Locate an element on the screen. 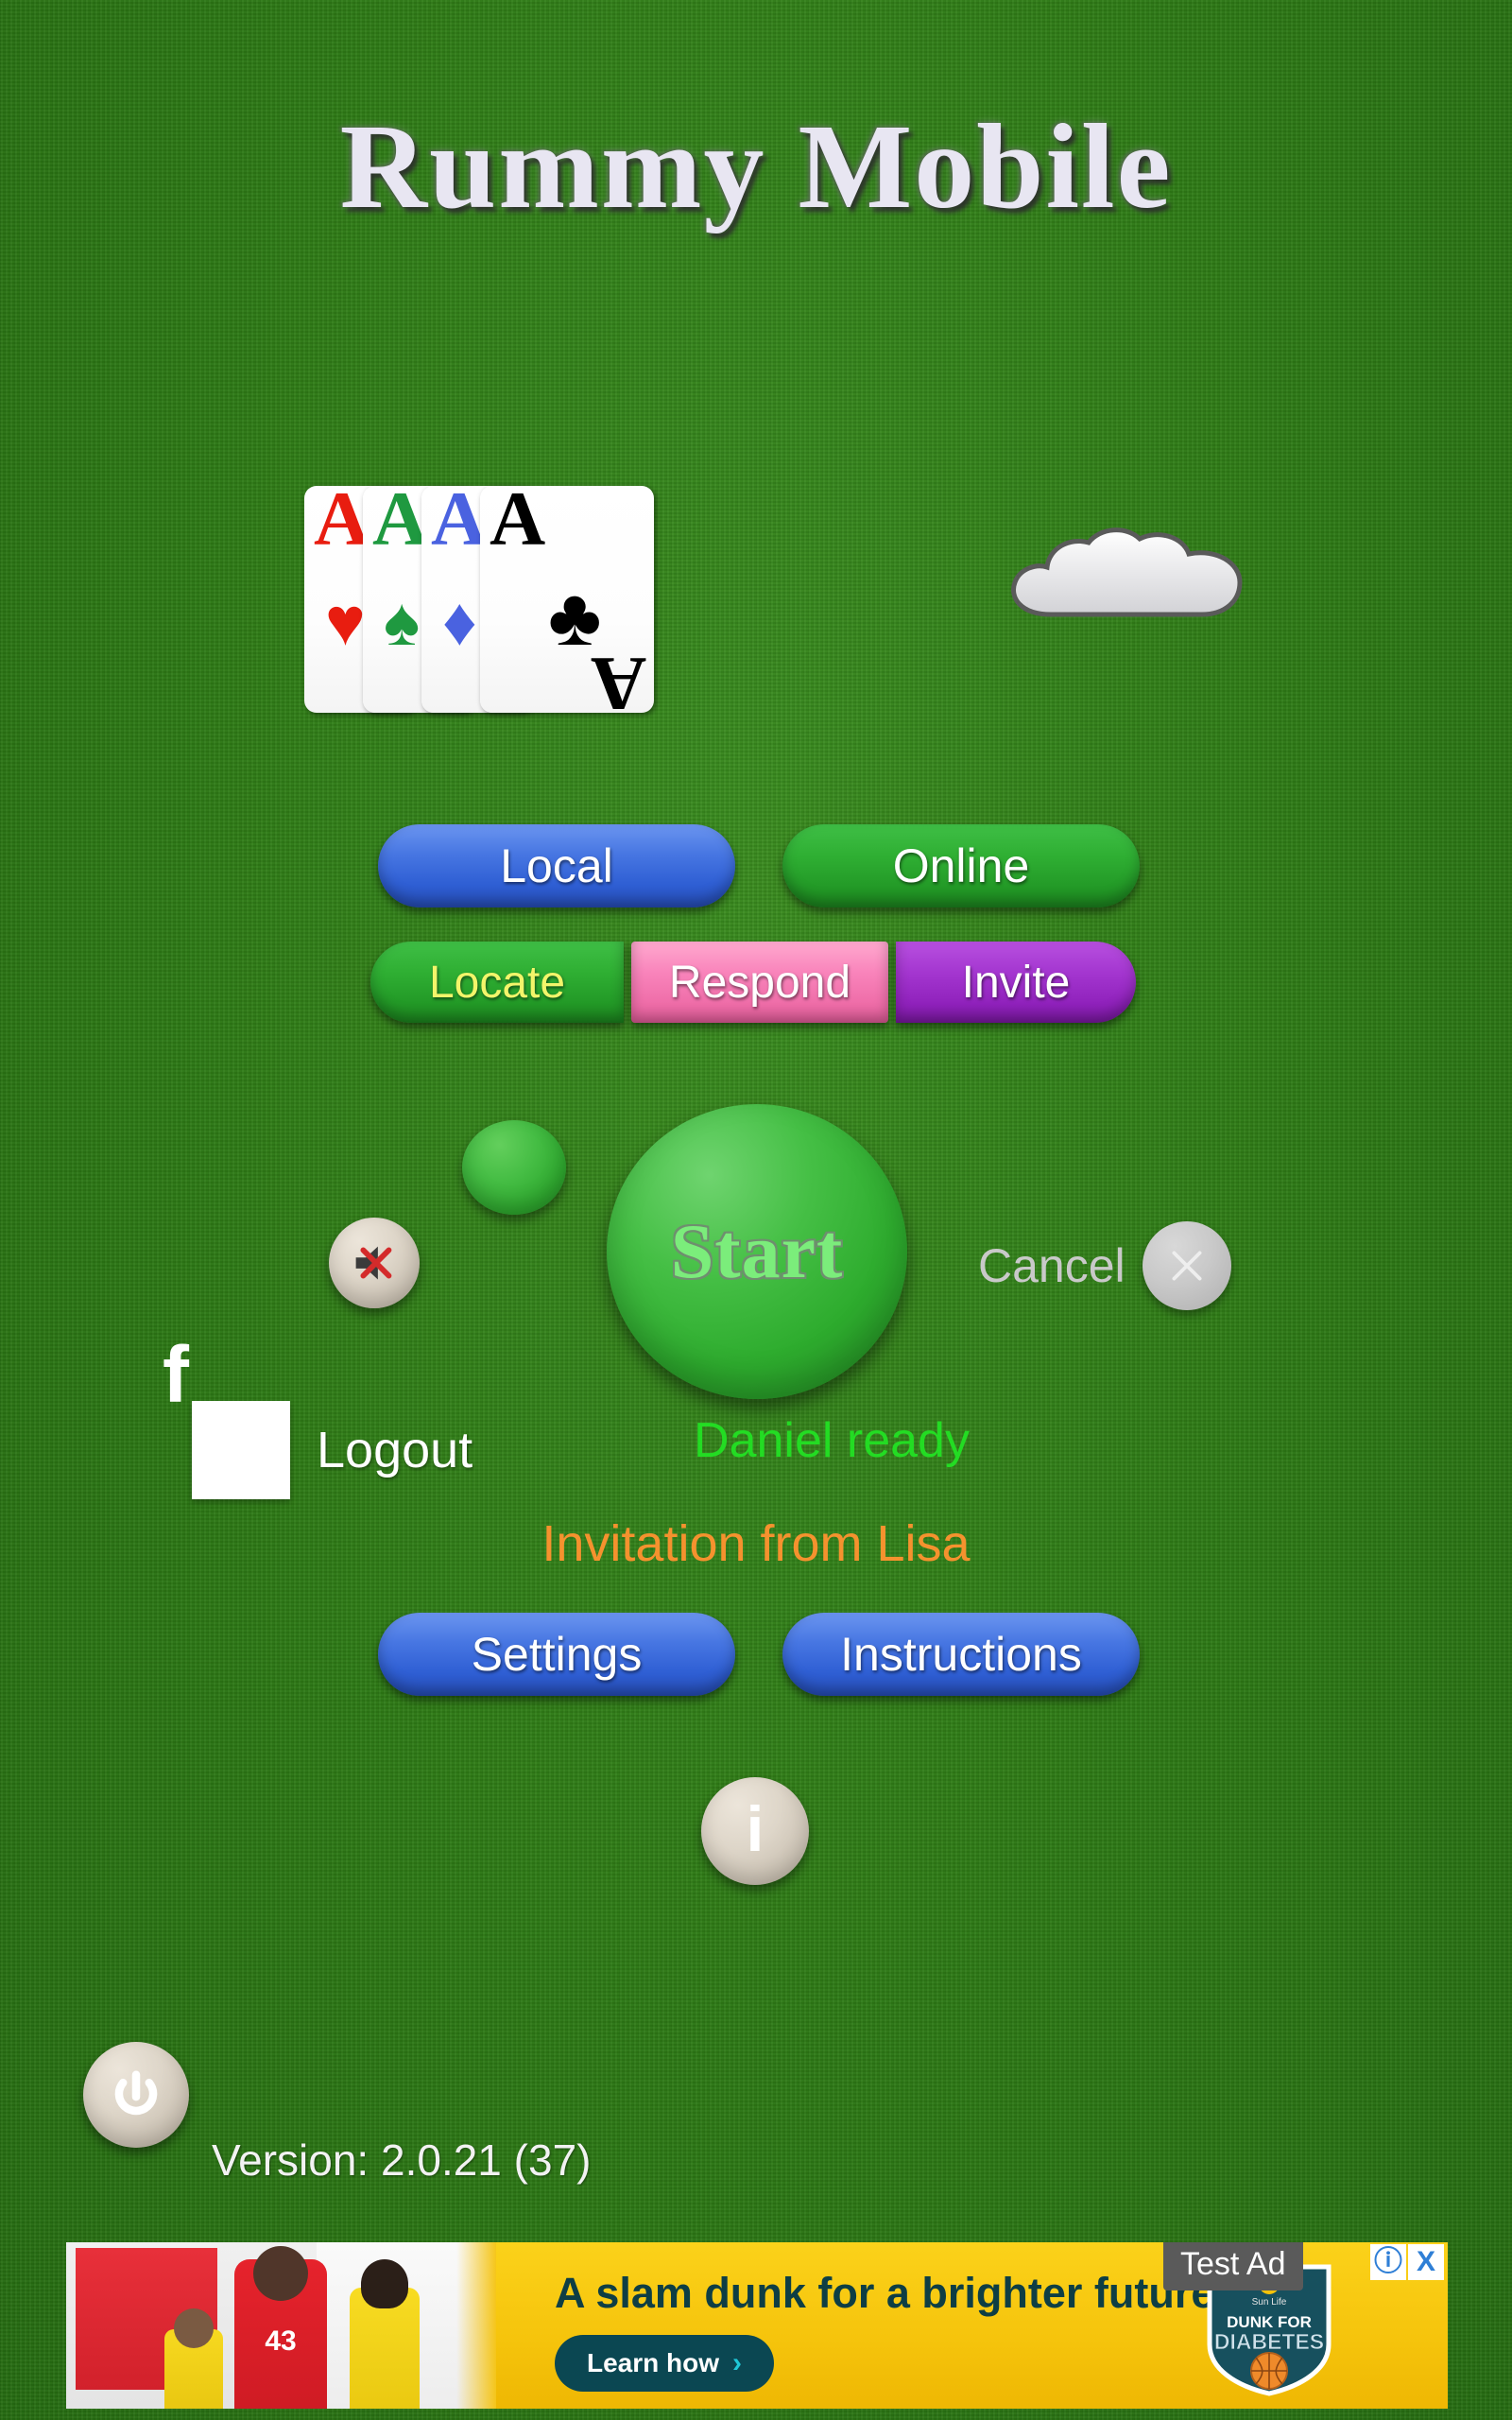  respond-button: Respond is located at coordinates (759, 983).